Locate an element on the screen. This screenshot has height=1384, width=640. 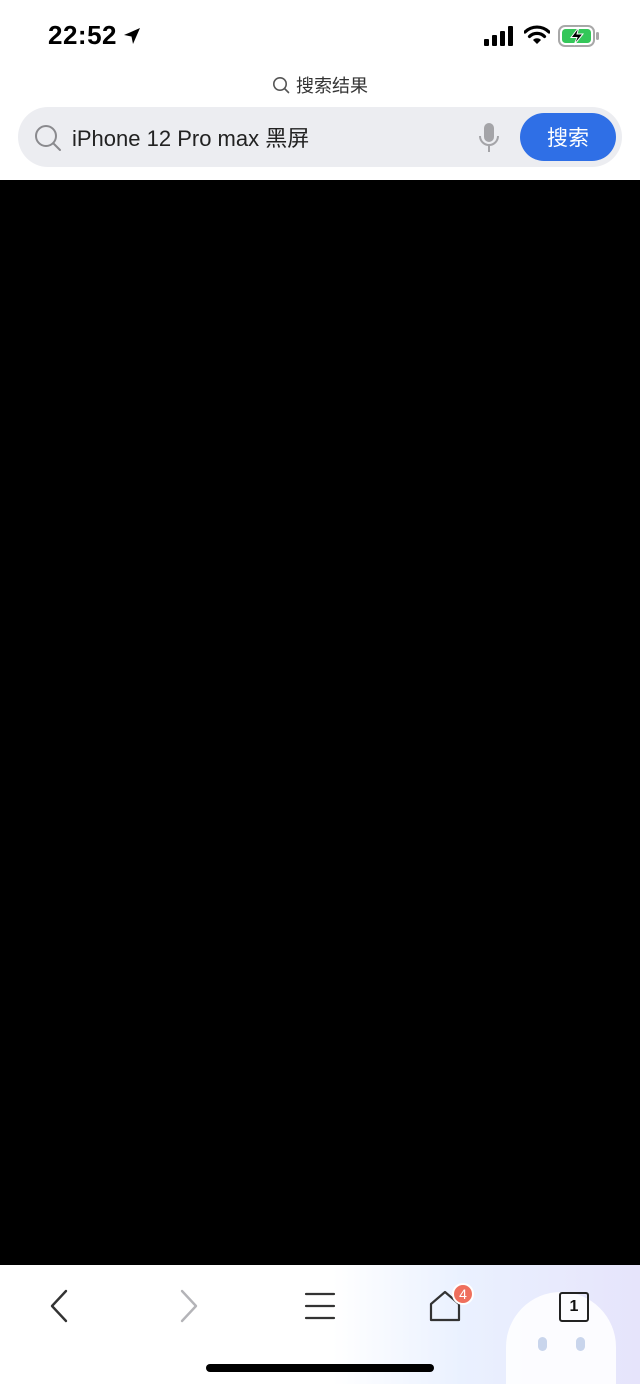
tabs-button: 1 is located at coordinates (574, 1307).